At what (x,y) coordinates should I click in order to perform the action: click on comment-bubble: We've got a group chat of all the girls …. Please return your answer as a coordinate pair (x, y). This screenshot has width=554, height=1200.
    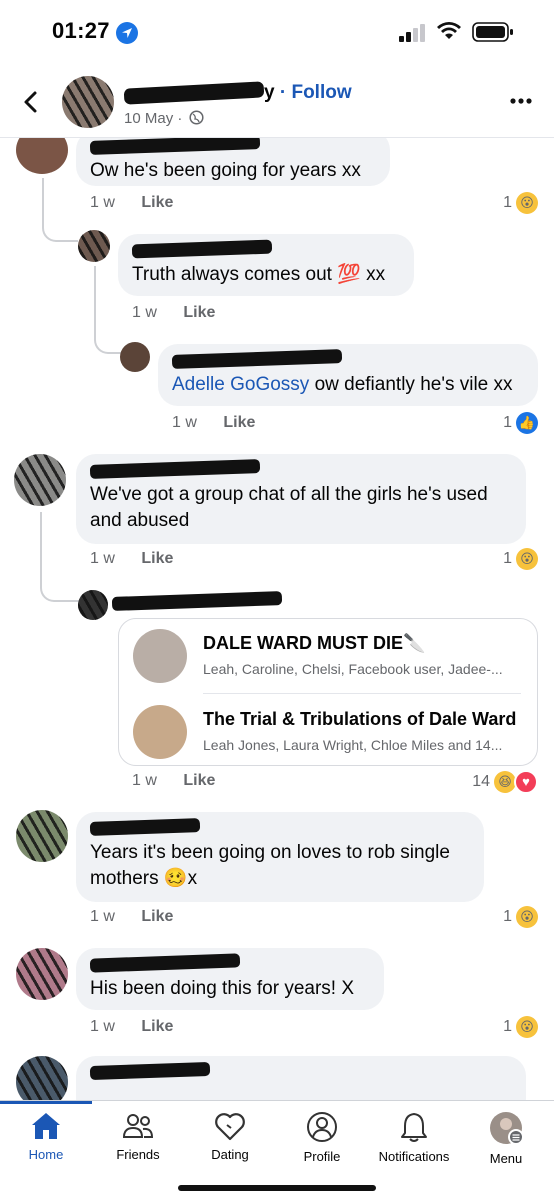
    Looking at the image, I should click on (301, 499).